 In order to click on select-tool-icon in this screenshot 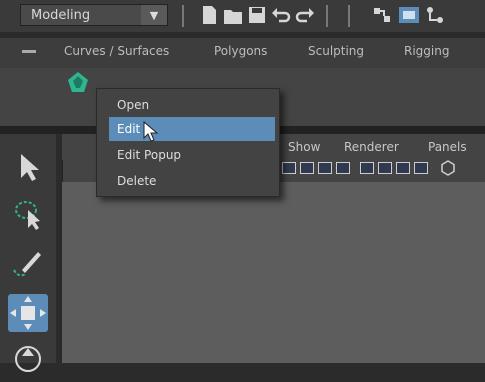, I will do `click(30, 167)`.